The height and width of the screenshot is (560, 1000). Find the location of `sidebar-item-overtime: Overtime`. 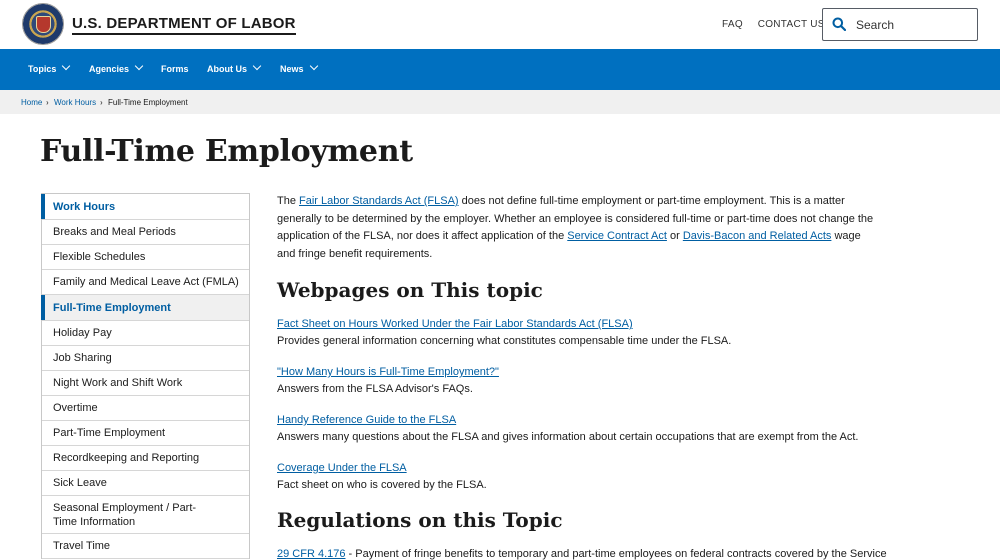

sidebar-item-overtime: Overtime is located at coordinates (145, 408).